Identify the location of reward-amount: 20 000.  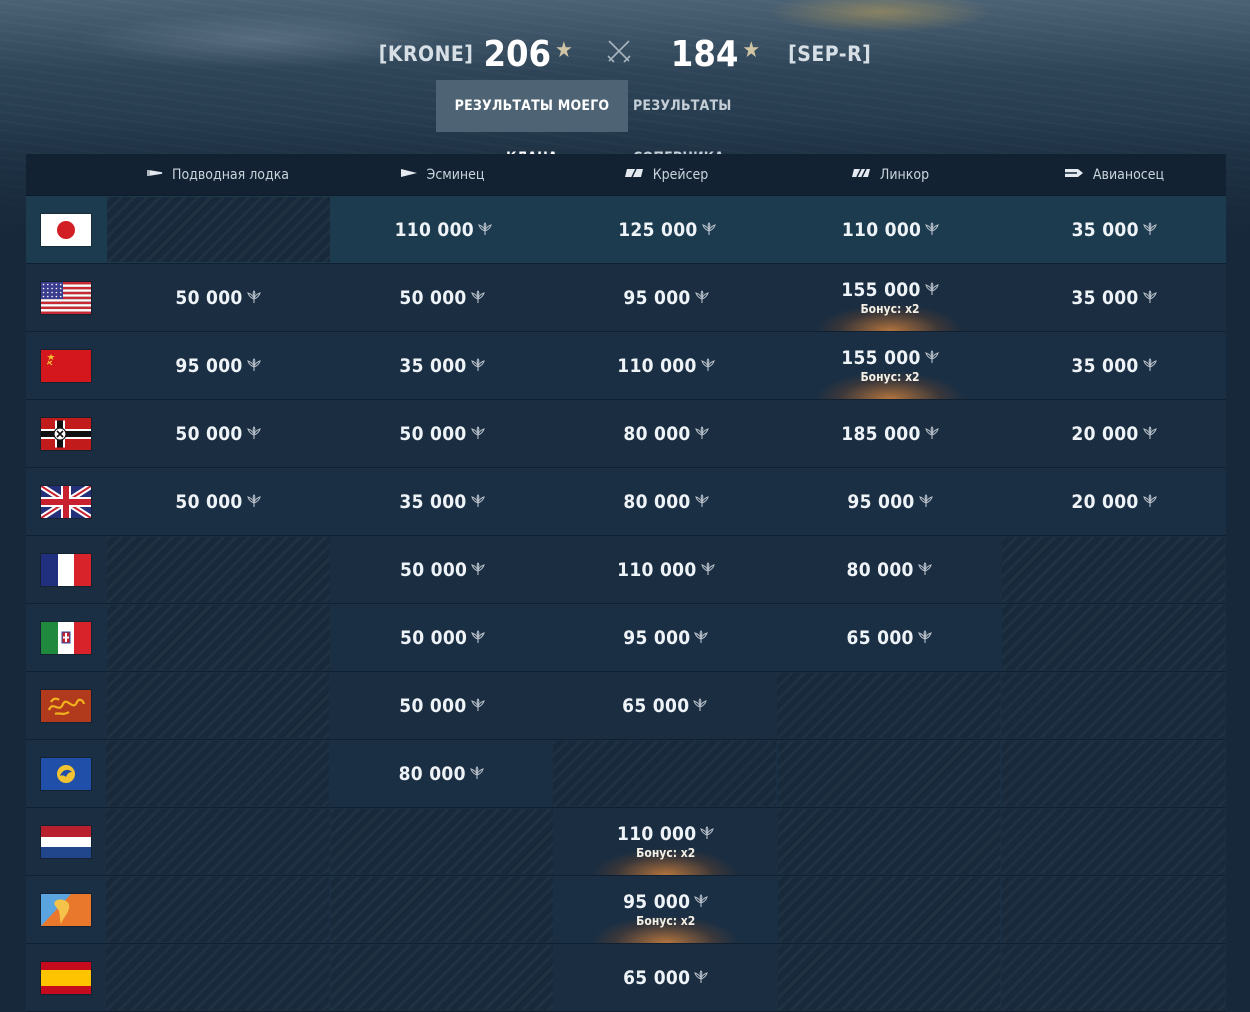
(1105, 433).